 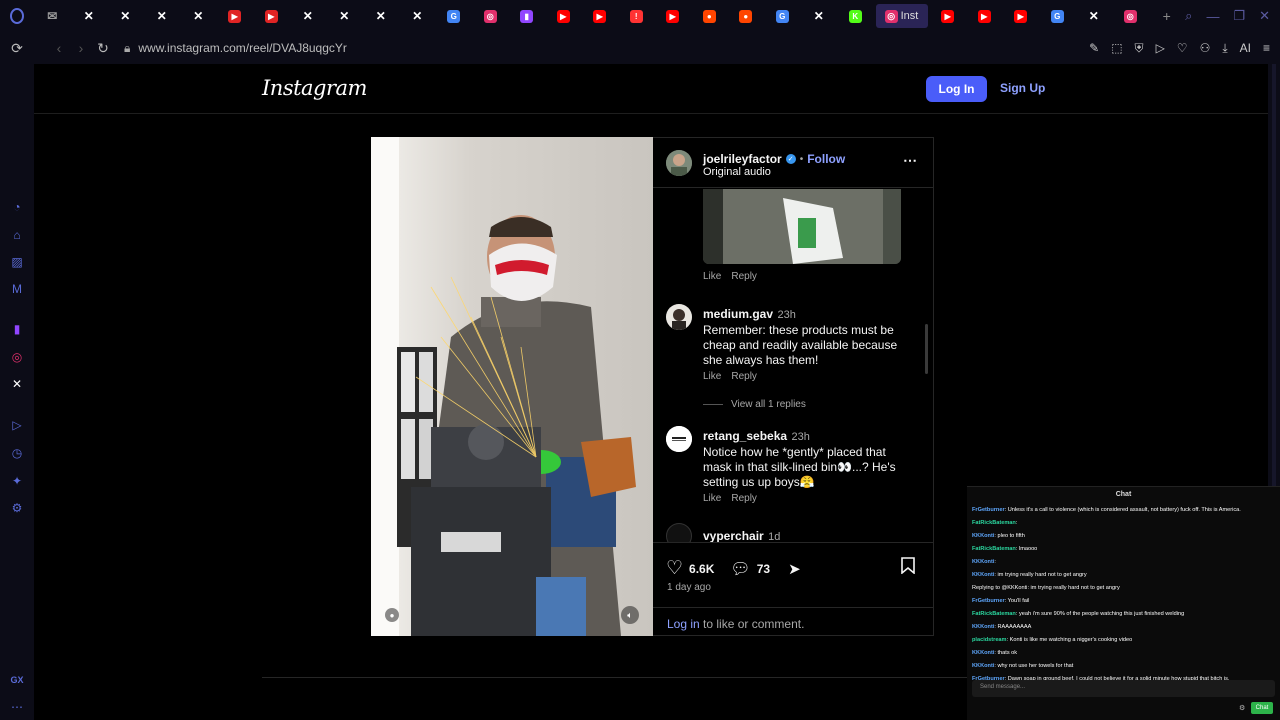 I want to click on tab-a-14: ▶, so click(x=563, y=16).